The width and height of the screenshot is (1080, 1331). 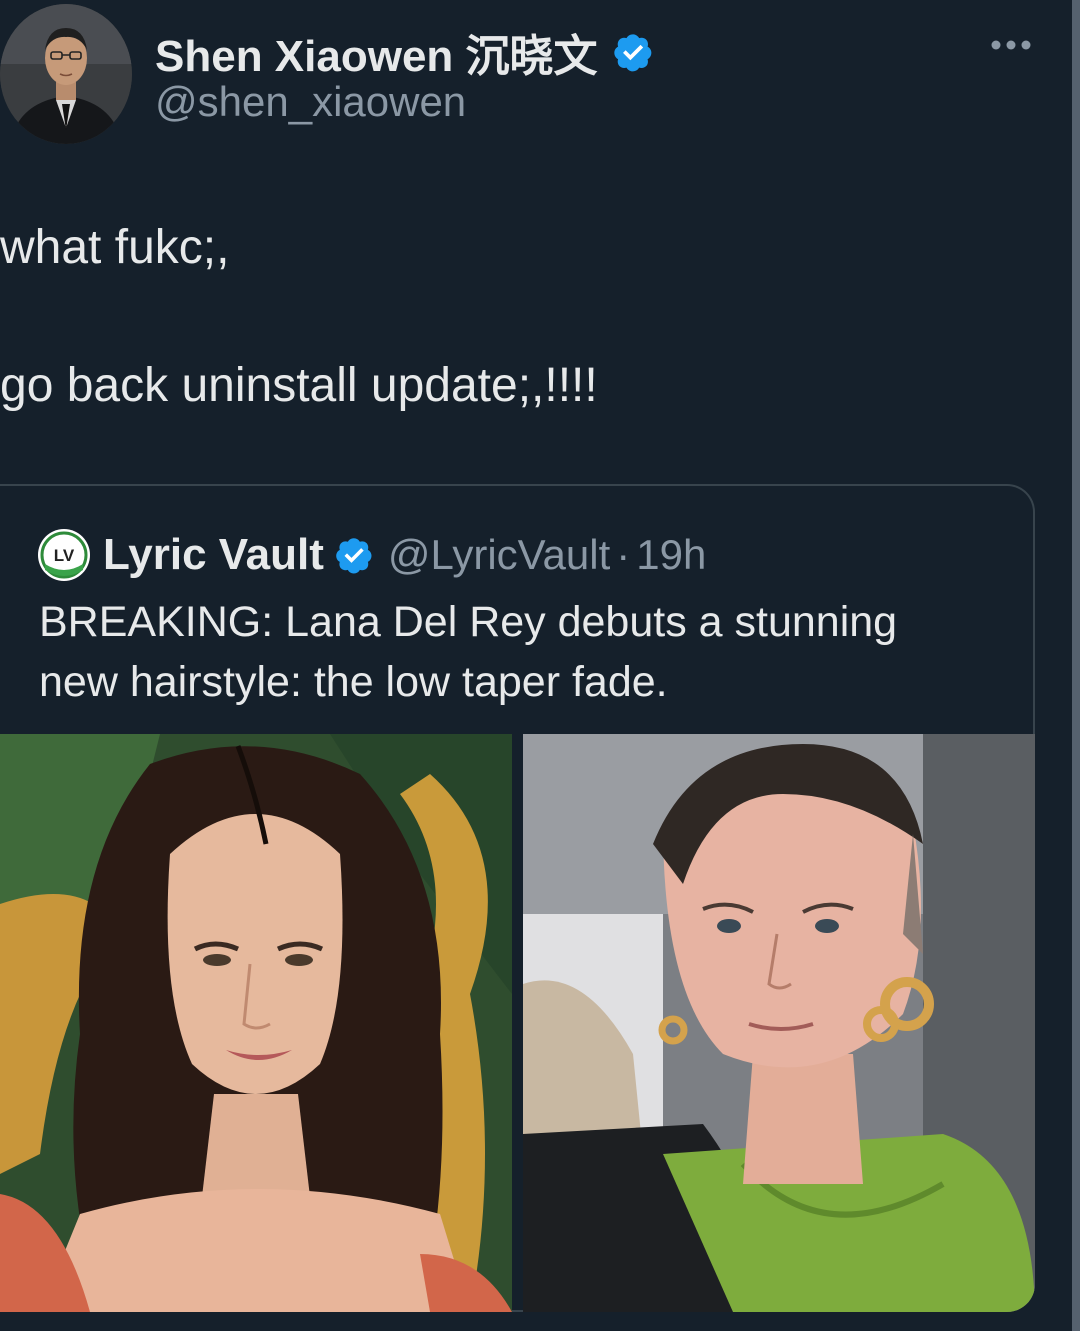 What do you see at coordinates (1076, 665) in the screenshot?
I see `scrollbar-edge` at bounding box center [1076, 665].